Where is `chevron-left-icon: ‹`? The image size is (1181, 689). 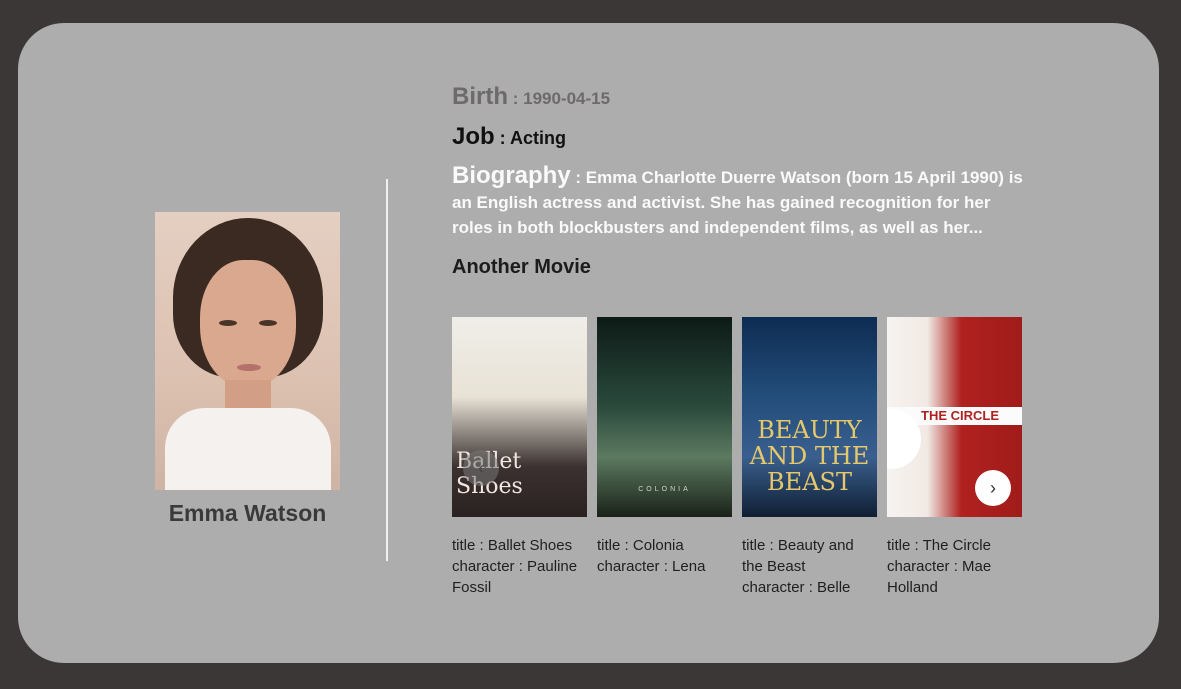
chevron-left-icon: ‹ is located at coordinates (481, 467).